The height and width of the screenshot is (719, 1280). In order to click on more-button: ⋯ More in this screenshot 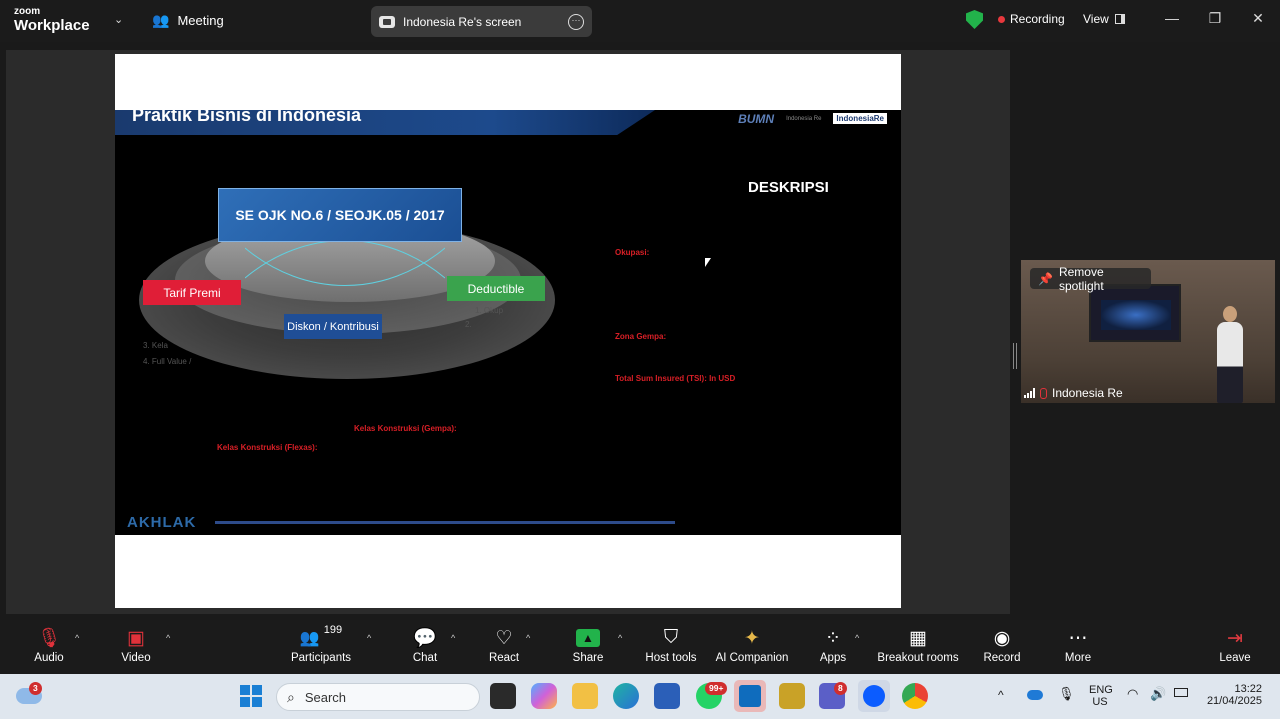, I will do `click(1078, 644)`.